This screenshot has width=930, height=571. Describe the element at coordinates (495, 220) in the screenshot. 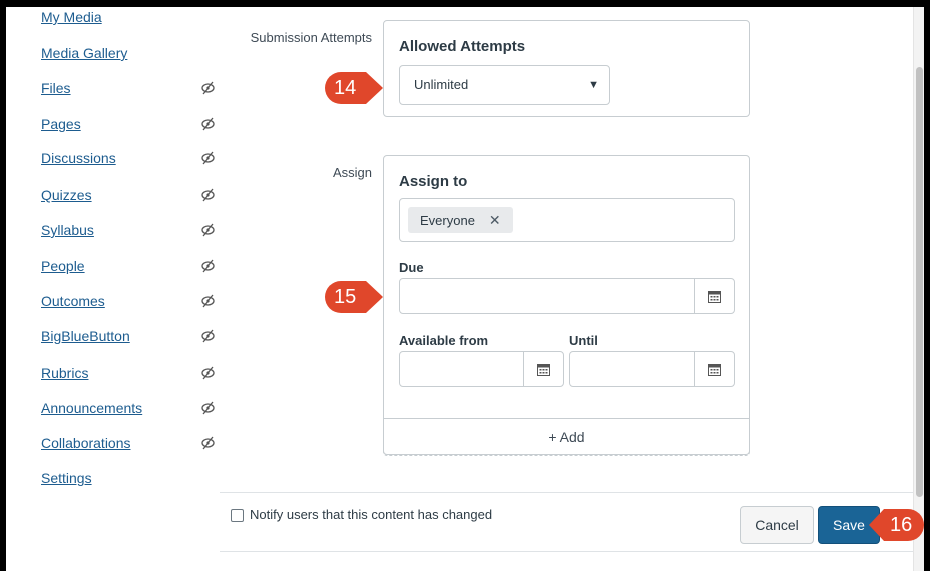

I see `remove-assignee-icon: ✕` at that location.